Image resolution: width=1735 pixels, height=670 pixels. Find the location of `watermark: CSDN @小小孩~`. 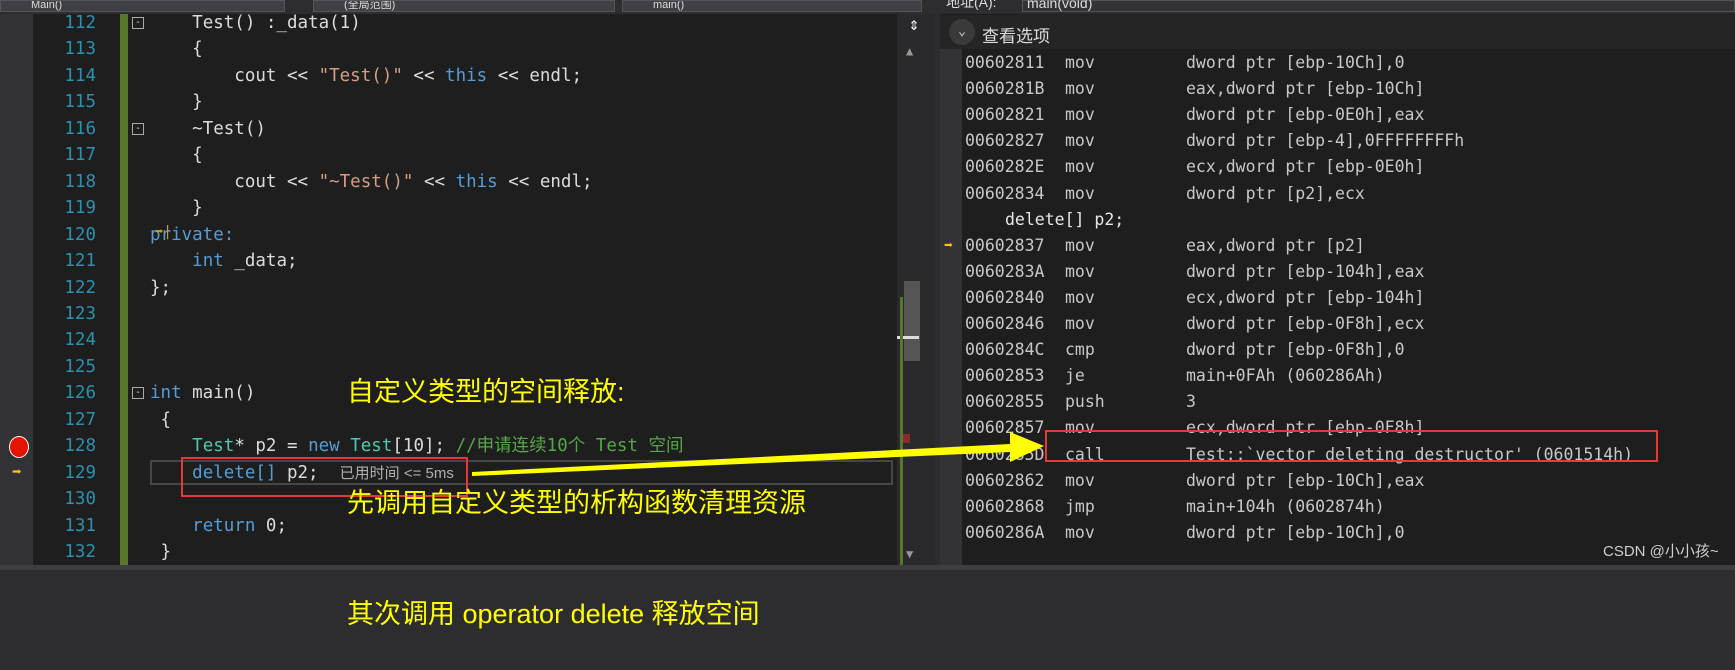

watermark: CSDN @小小孩~ is located at coordinates (1661, 551).